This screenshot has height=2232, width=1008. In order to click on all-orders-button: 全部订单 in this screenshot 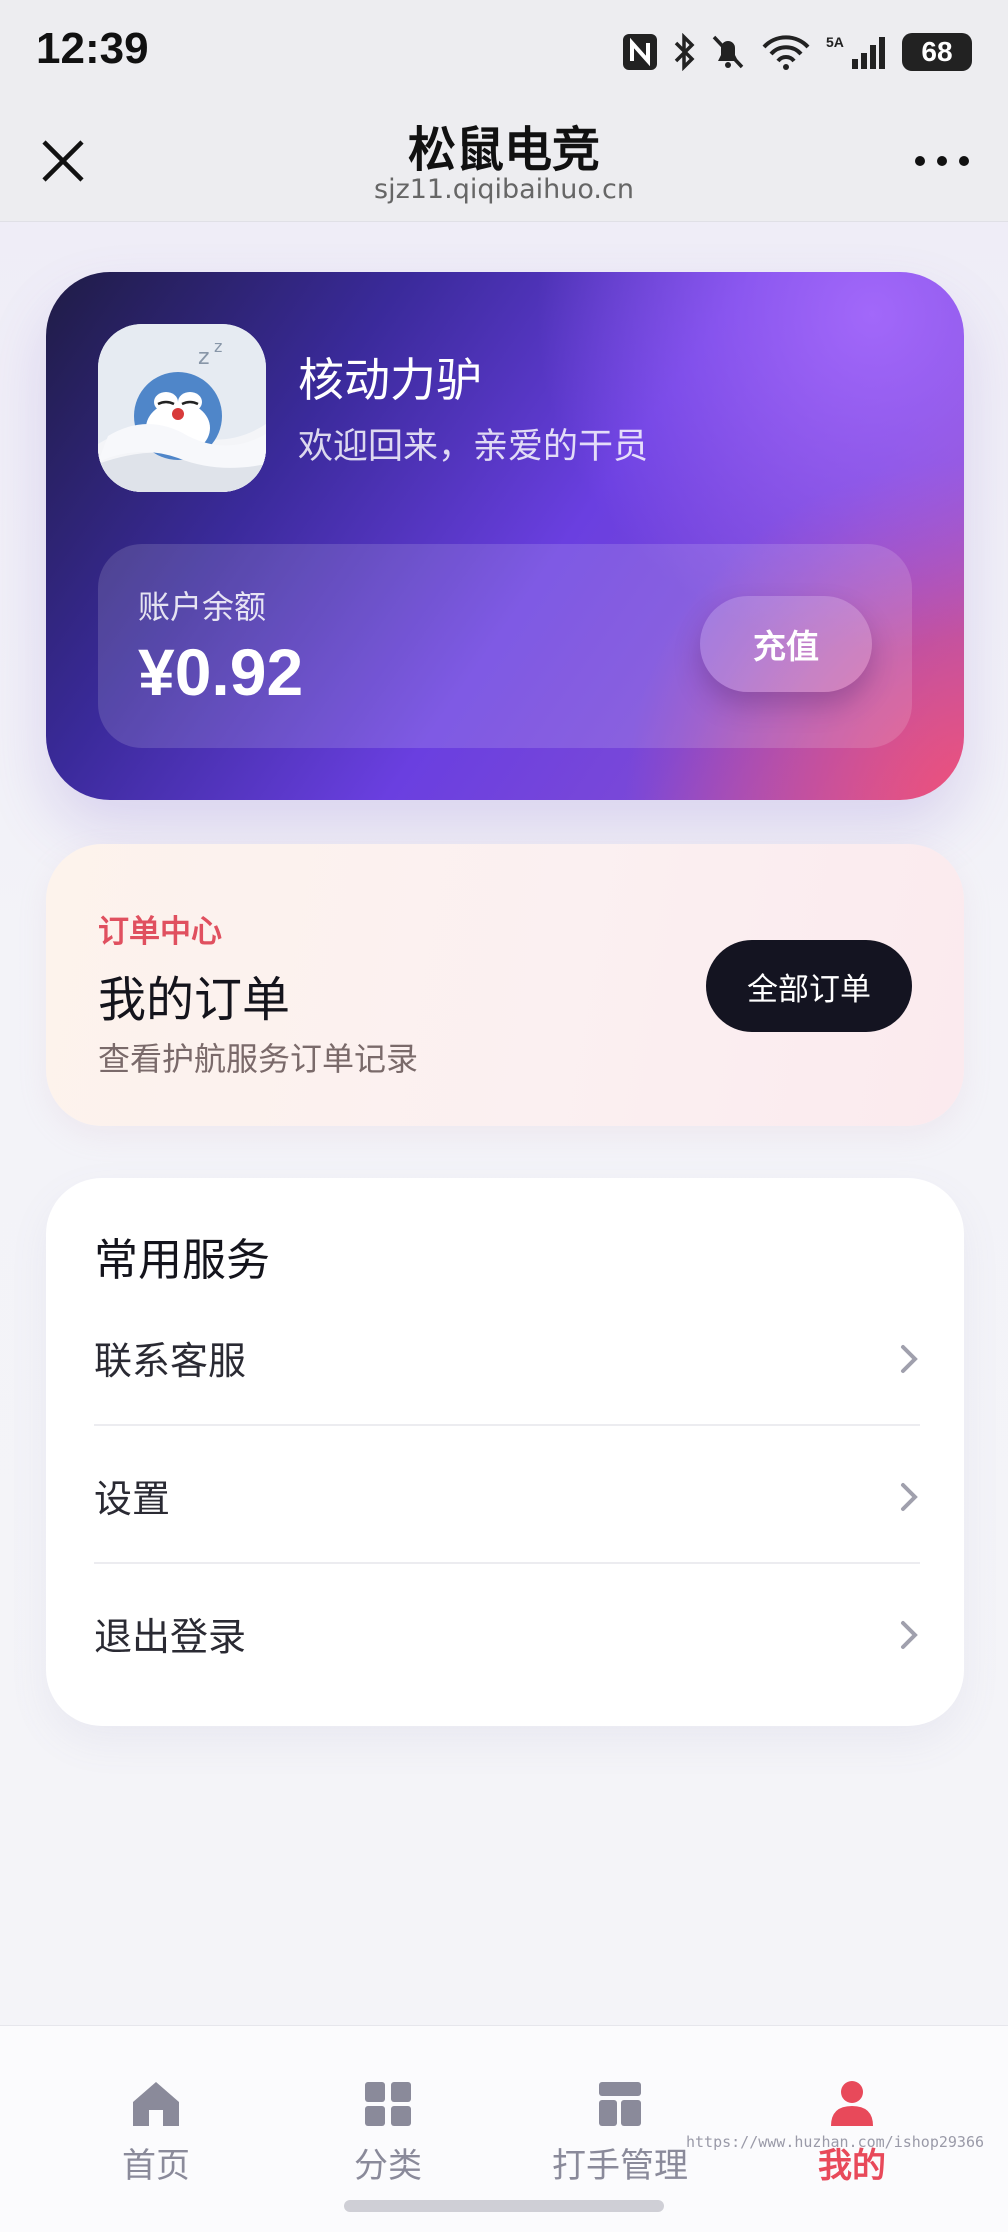, I will do `click(809, 986)`.